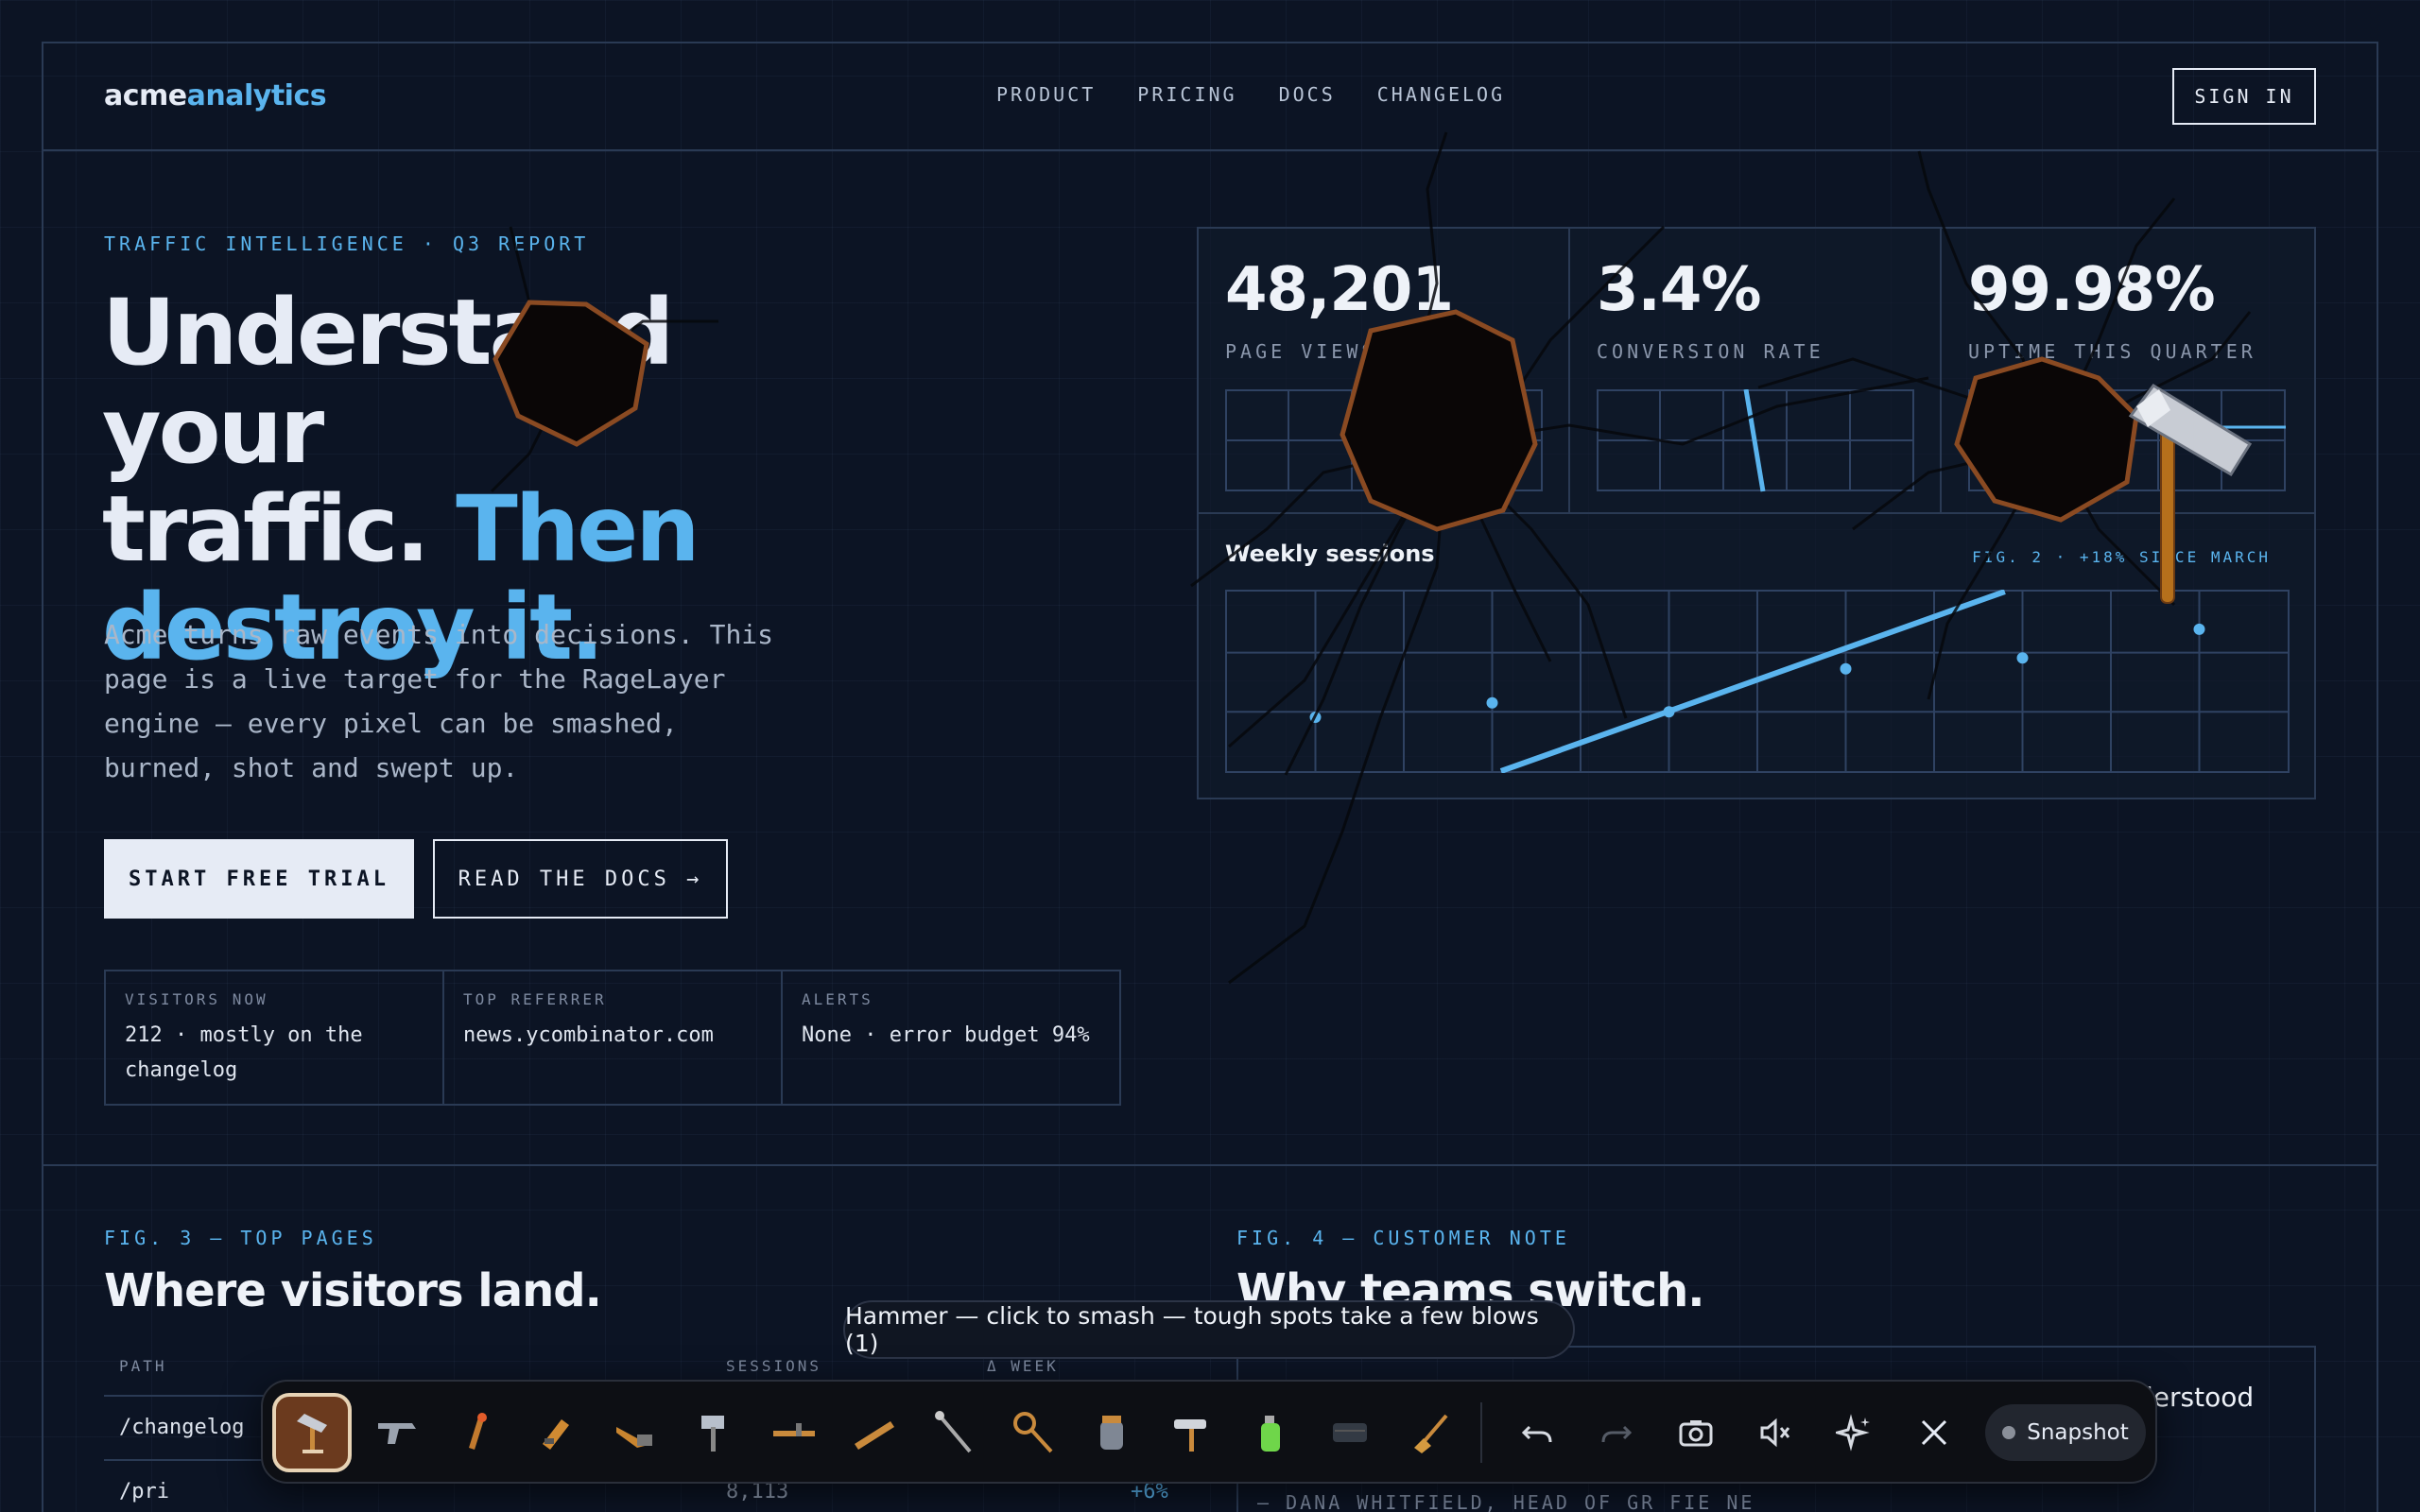 The image size is (2420, 1512). Describe the element at coordinates (1506, 1501) in the screenshot. I see `customer-attribution: — DANA WHITFIELD, HEAD OF GR FIE NE` at that location.